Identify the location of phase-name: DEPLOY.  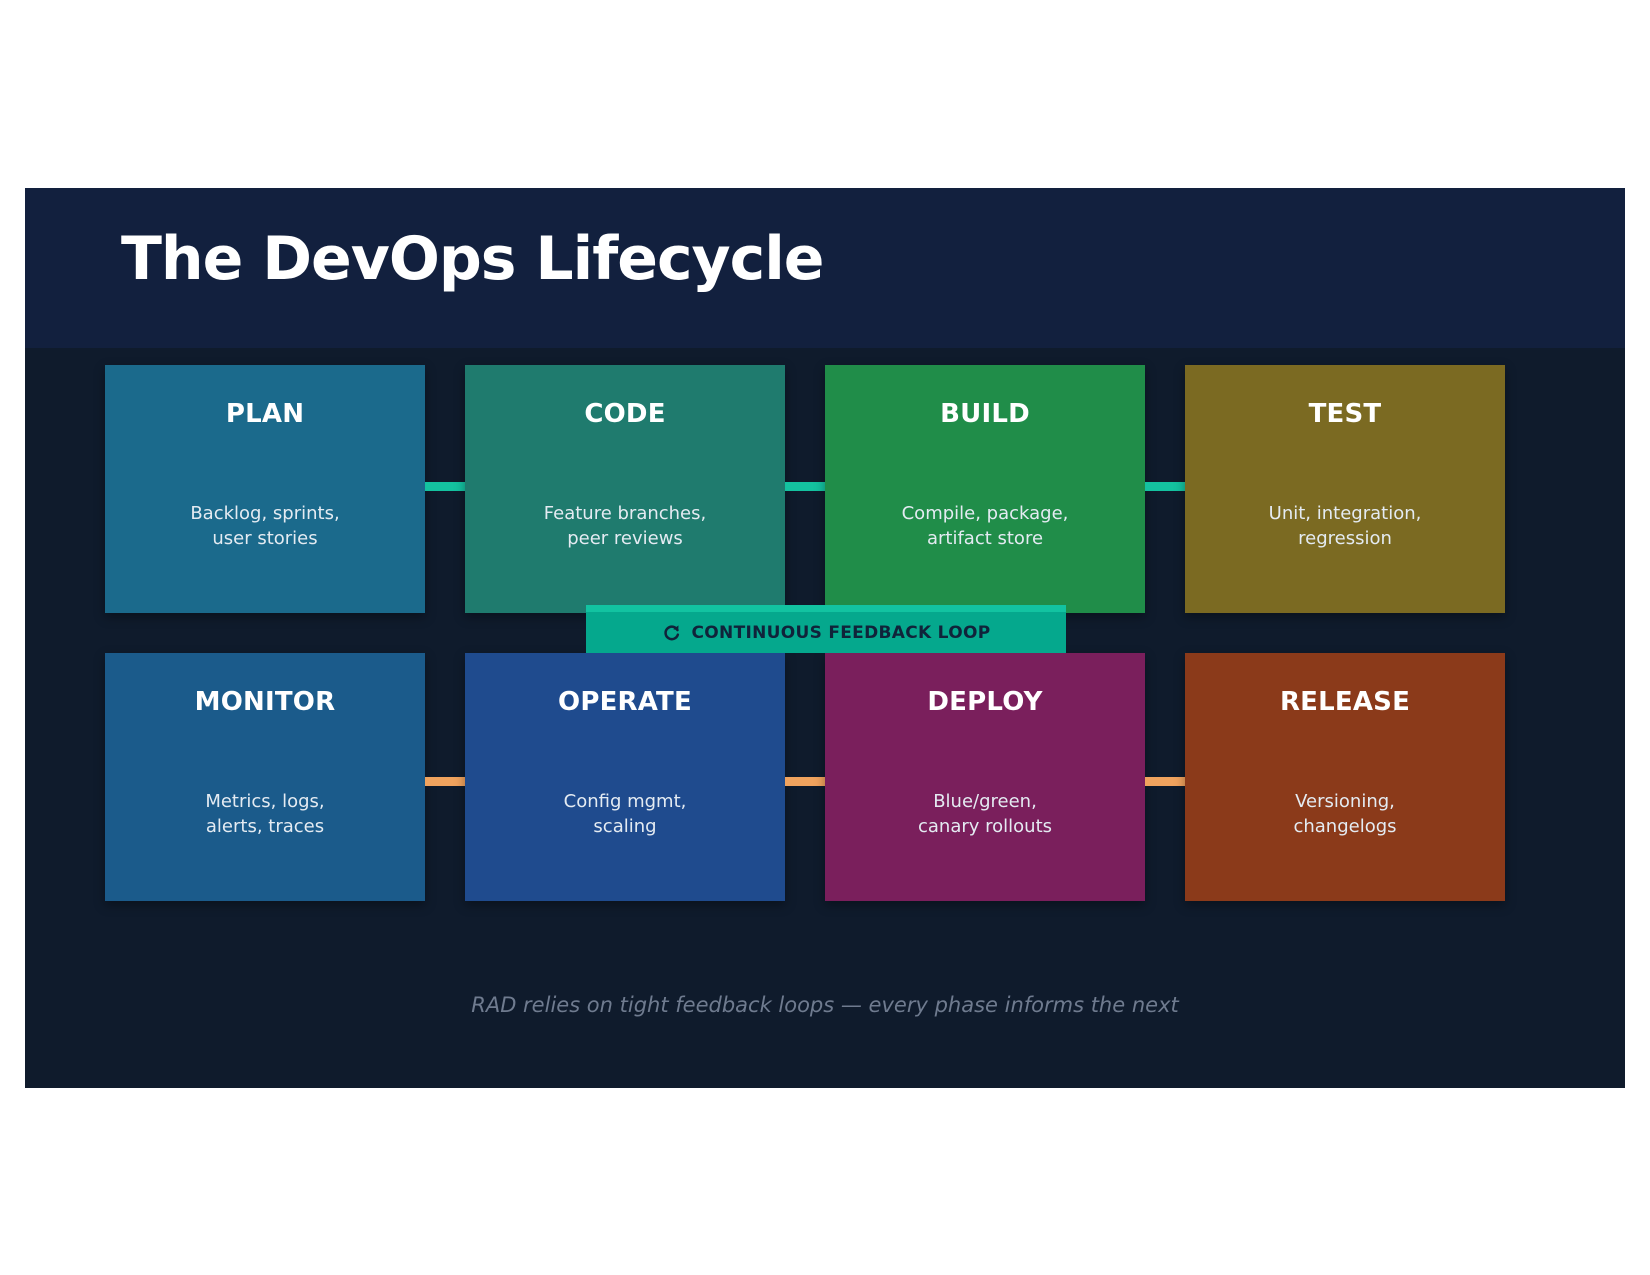
(985, 702).